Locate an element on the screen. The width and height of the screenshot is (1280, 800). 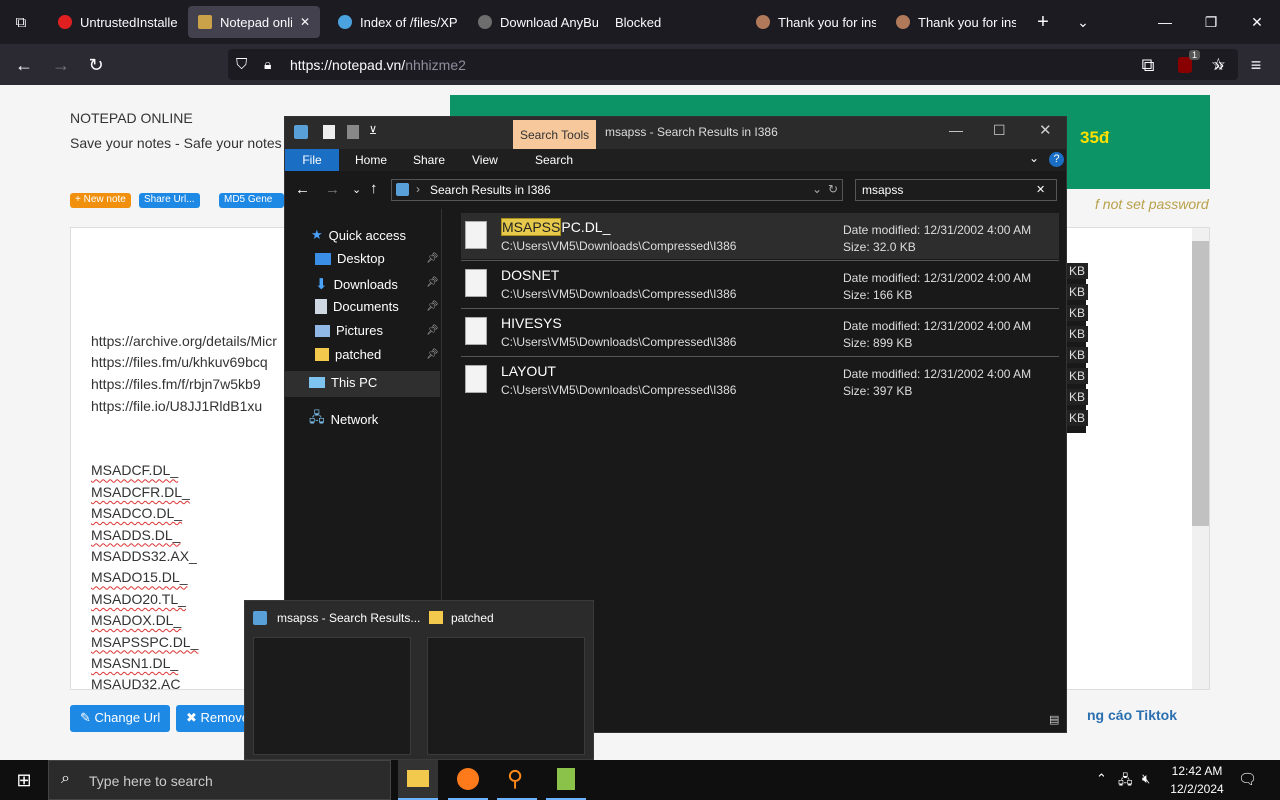
volume-muted-icon: 🔇︎ is located at coordinates (1146, 779).